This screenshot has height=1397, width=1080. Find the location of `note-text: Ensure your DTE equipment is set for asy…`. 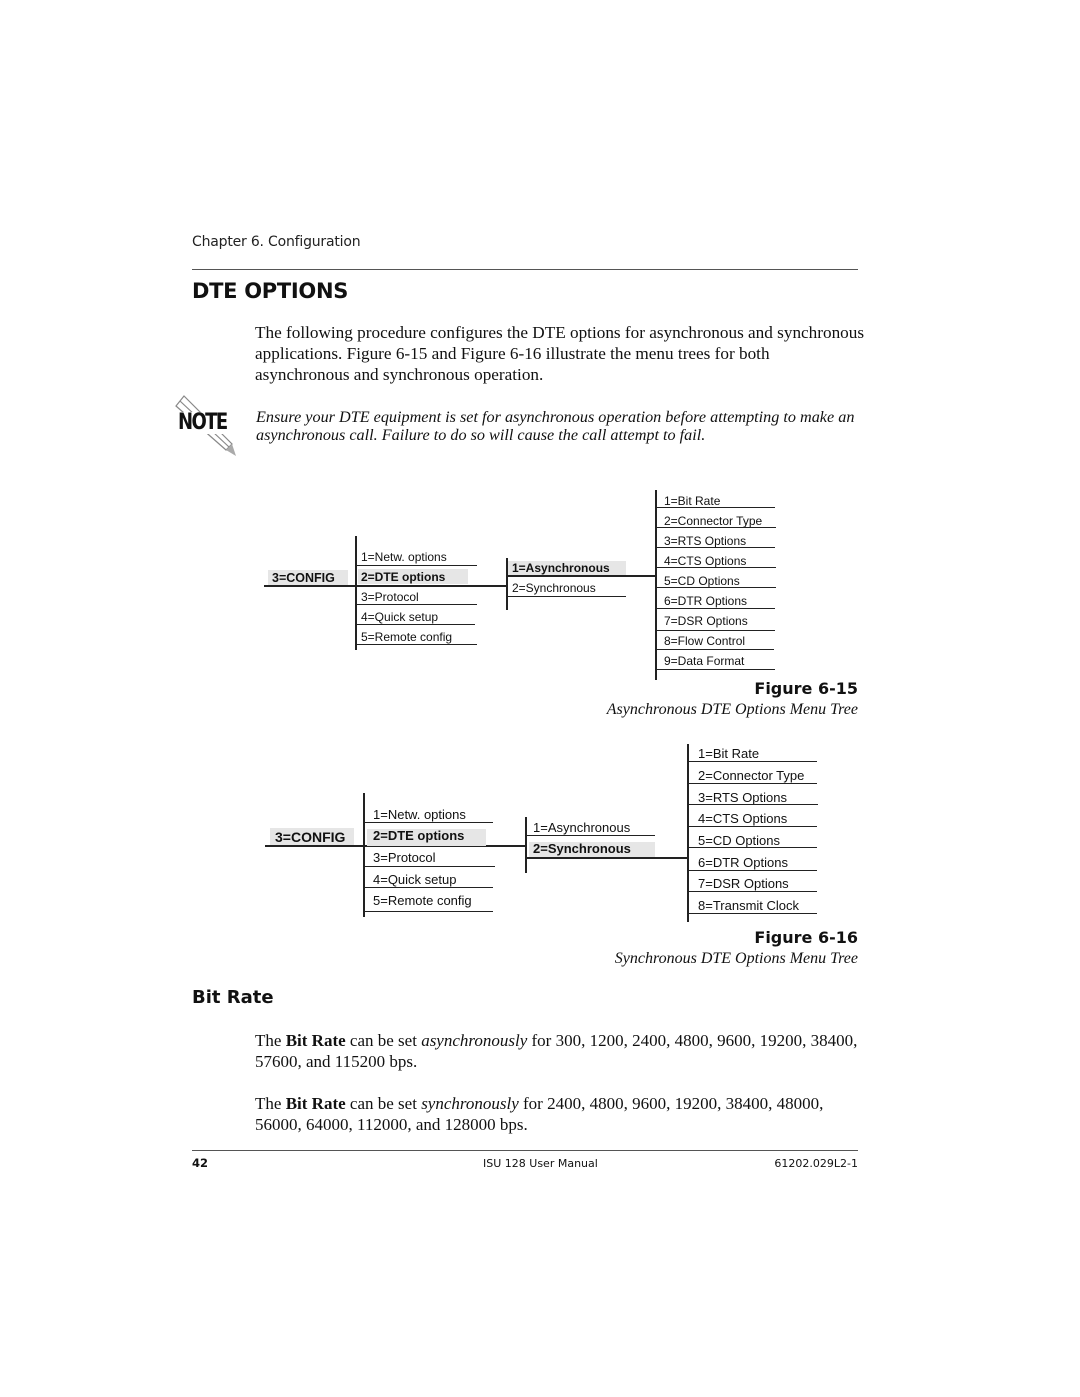

note-text: Ensure your DTE equipment is set for asy… is located at coordinates (555, 426).